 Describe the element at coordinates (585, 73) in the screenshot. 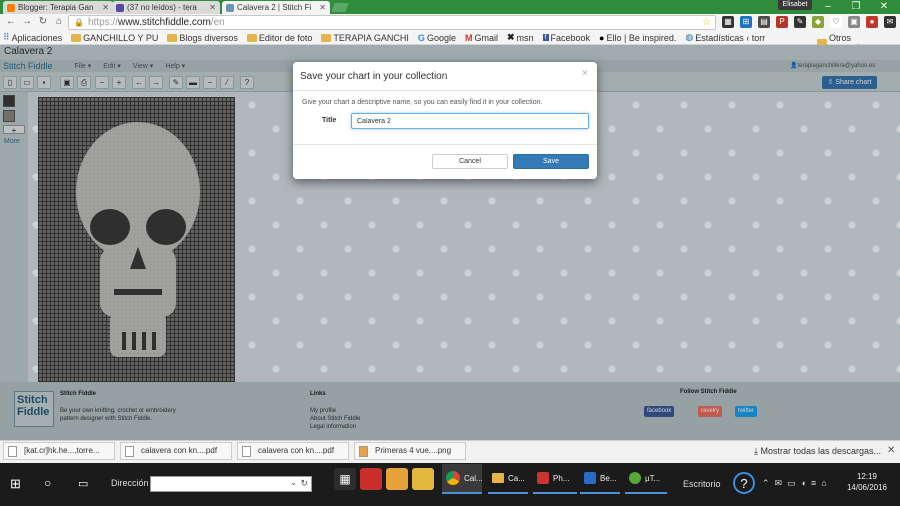

I see `close-icon: ×` at that location.